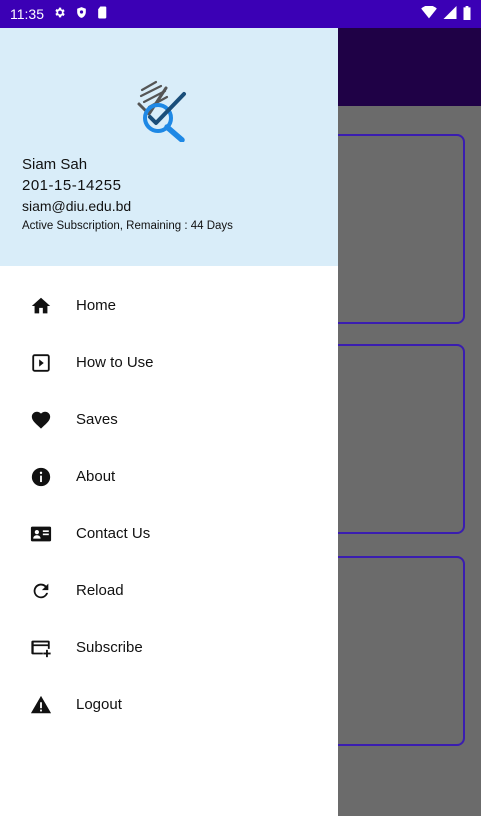 The height and width of the screenshot is (816, 481). I want to click on user-email: siam@diu.edu.bd, so click(77, 206).